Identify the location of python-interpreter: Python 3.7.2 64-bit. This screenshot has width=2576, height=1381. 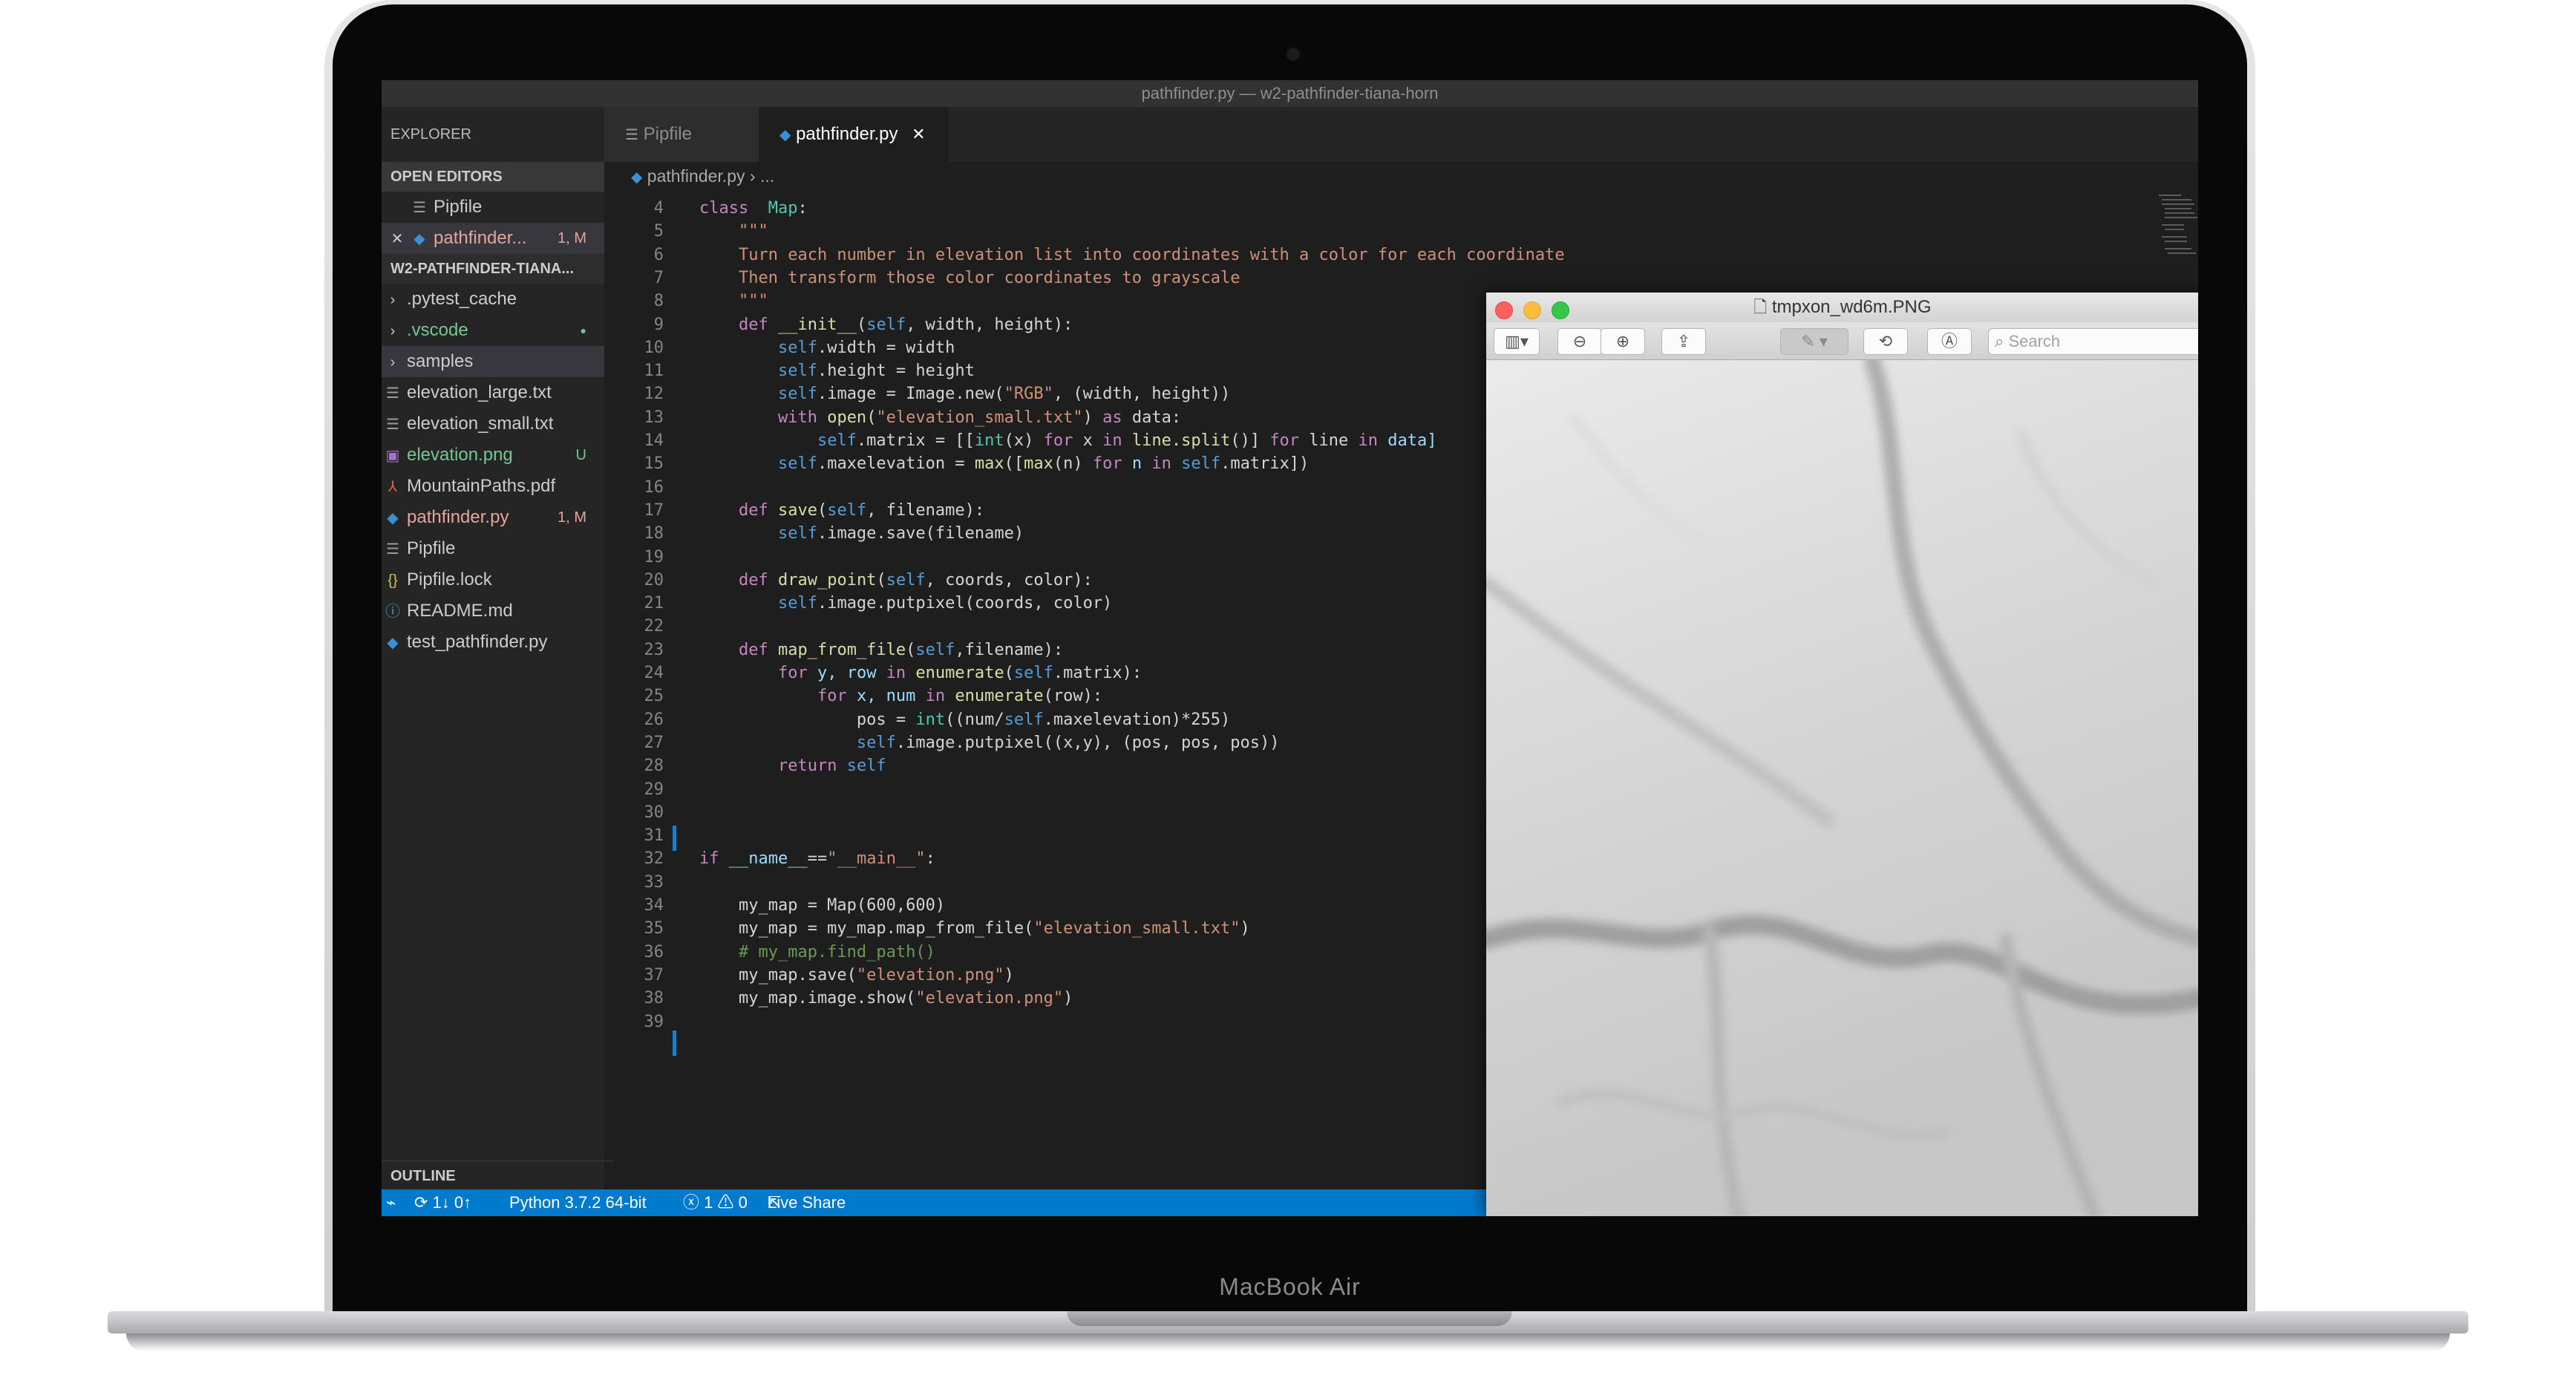
(578, 1202).